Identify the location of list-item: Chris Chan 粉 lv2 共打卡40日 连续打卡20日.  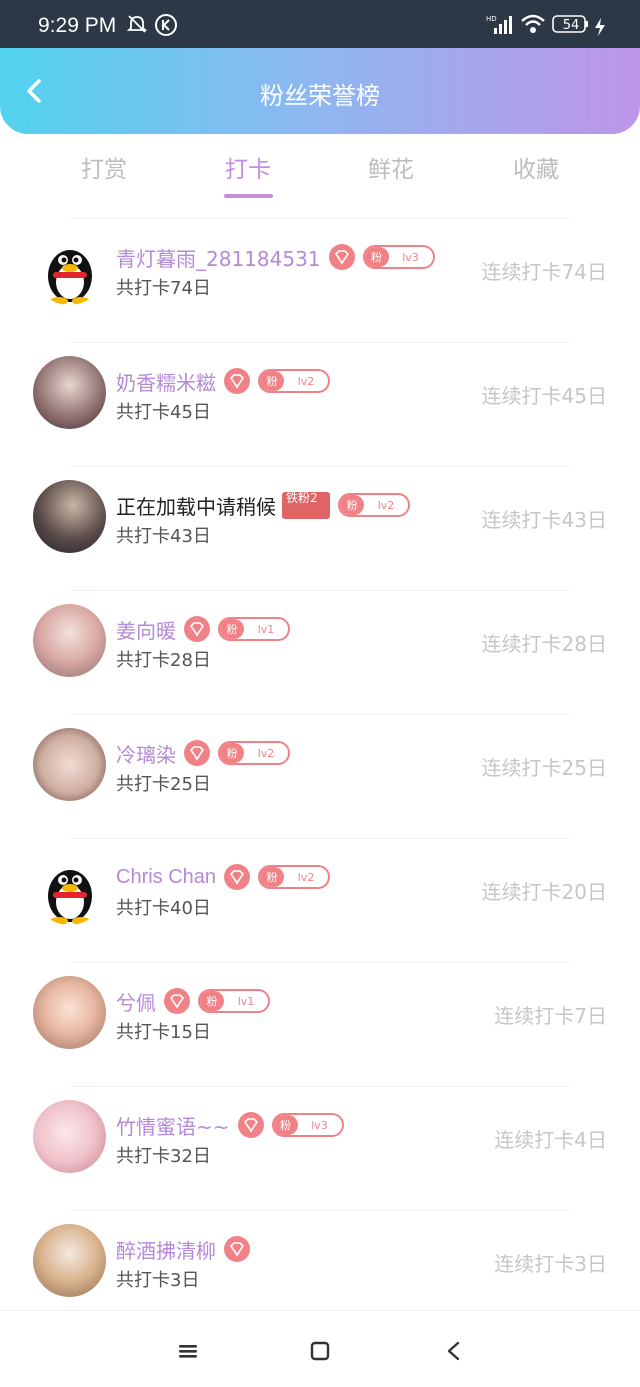
(320, 900).